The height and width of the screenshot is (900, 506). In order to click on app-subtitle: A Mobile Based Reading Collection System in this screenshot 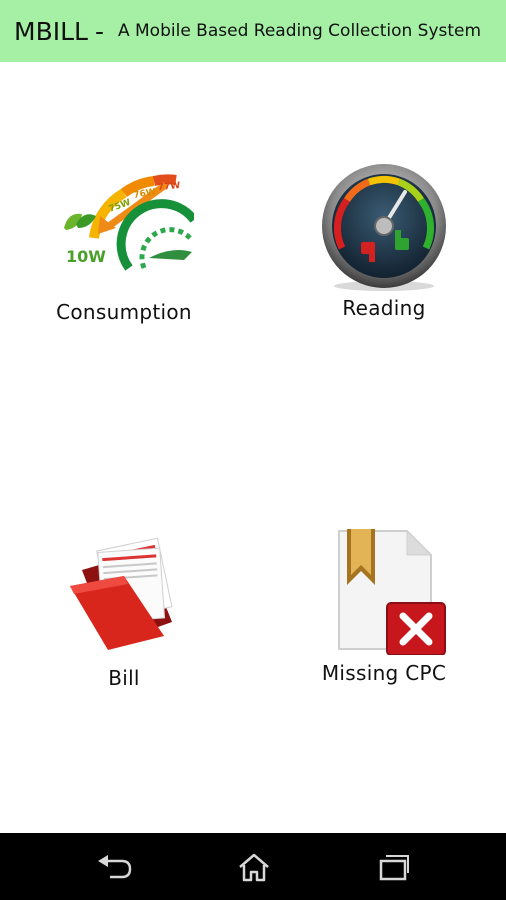, I will do `click(299, 31)`.